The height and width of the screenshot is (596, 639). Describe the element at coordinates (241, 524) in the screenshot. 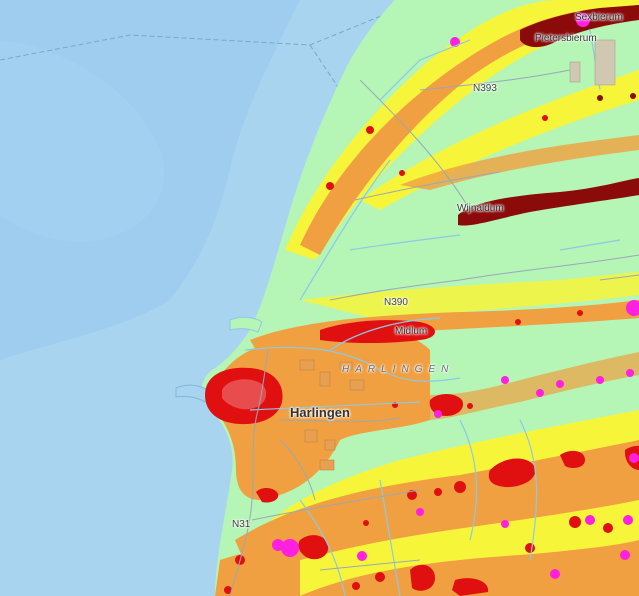

I see `label-road-n31: N31` at that location.